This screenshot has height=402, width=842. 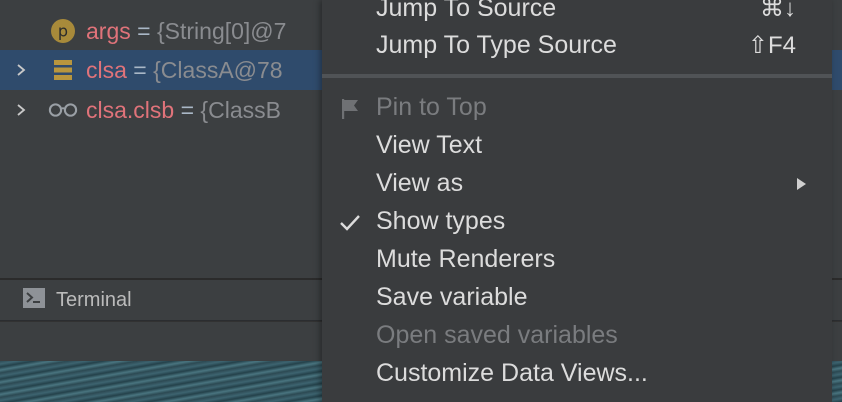 I want to click on menu-item-label: Save variable, so click(x=452, y=297).